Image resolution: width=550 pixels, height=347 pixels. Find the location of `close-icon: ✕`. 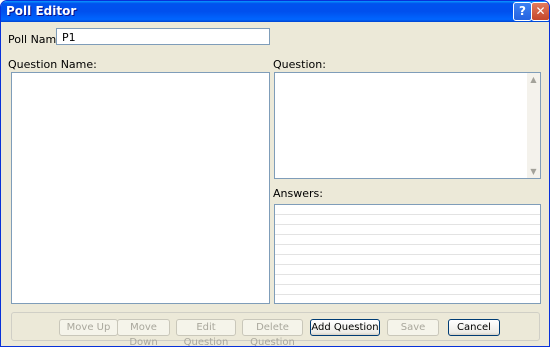

close-icon: ✕ is located at coordinates (540, 11).